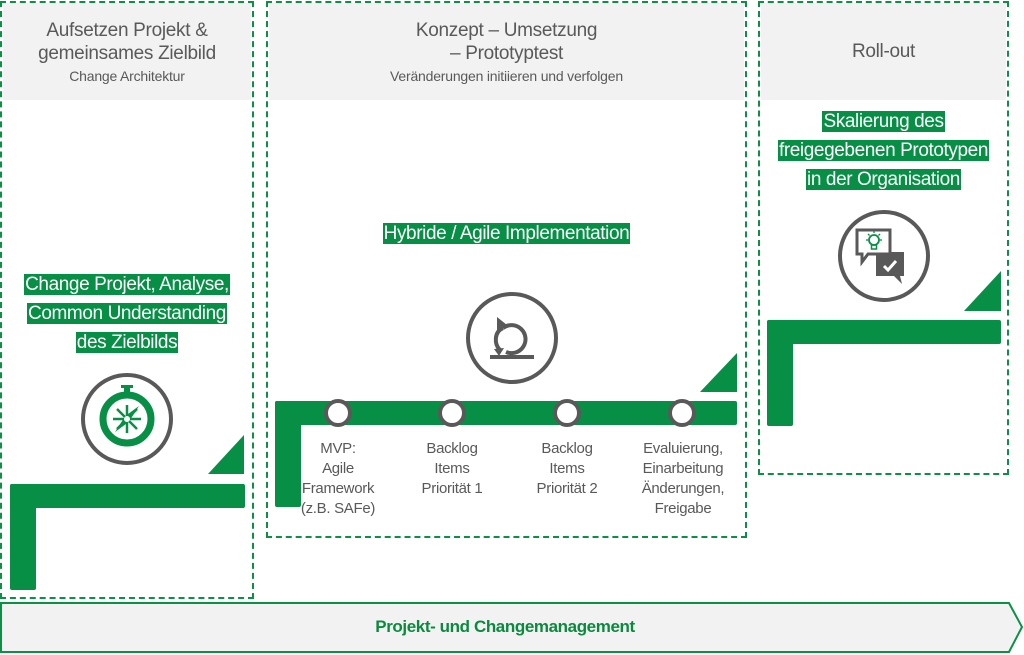  Describe the element at coordinates (127, 496) in the screenshot. I see `phase-1-step-bar` at that location.